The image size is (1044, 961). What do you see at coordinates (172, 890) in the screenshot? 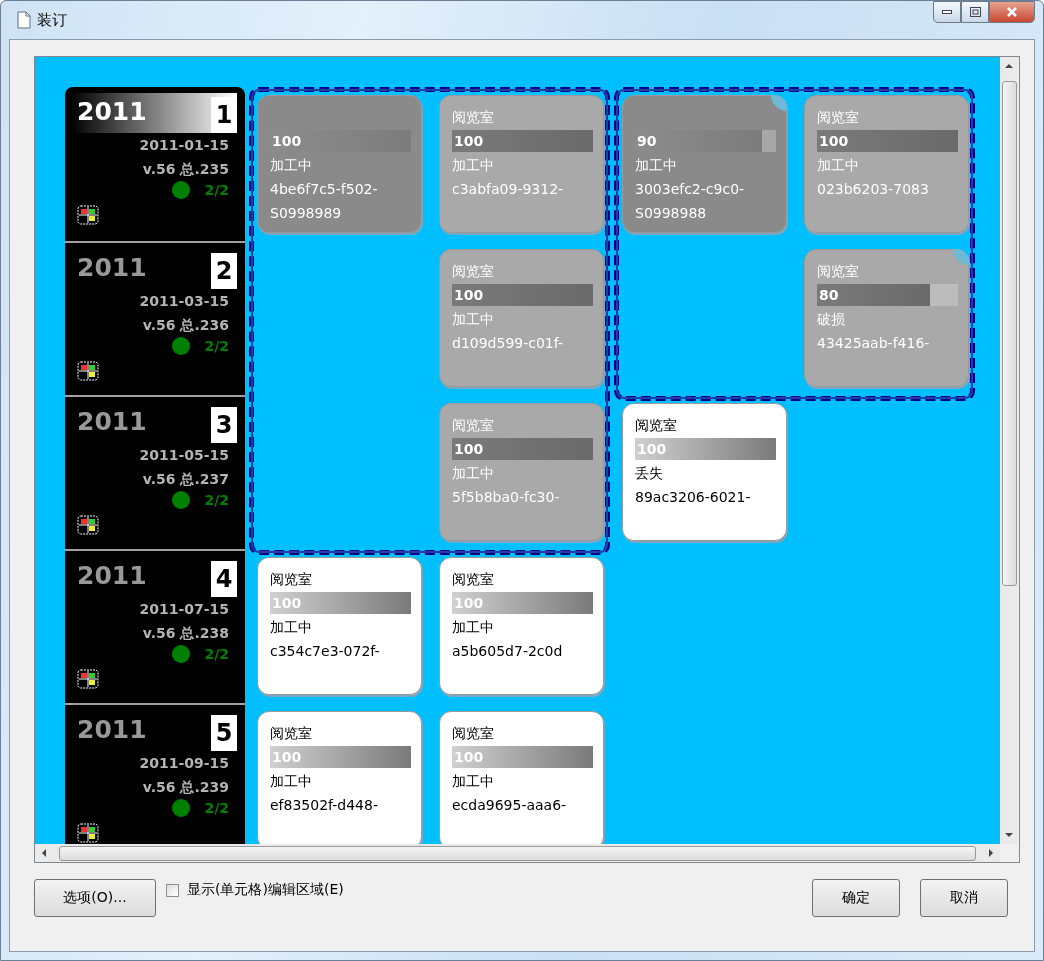
I see `checkbox` at bounding box center [172, 890].